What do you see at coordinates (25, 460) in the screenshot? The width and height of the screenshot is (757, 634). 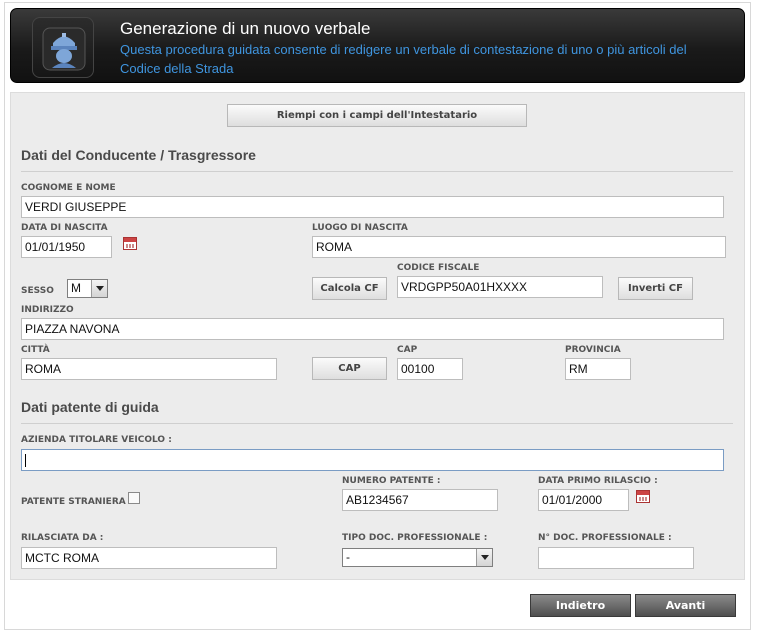 I see `text-caret` at bounding box center [25, 460].